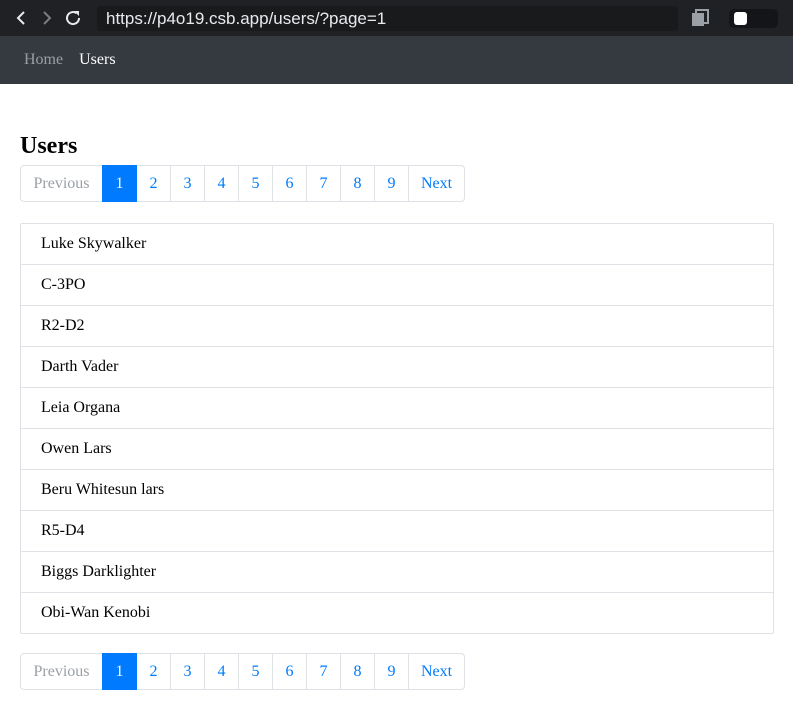 Image resolution: width=793 pixels, height=726 pixels. What do you see at coordinates (97, 60) in the screenshot?
I see `nav-link-users: Users` at bounding box center [97, 60].